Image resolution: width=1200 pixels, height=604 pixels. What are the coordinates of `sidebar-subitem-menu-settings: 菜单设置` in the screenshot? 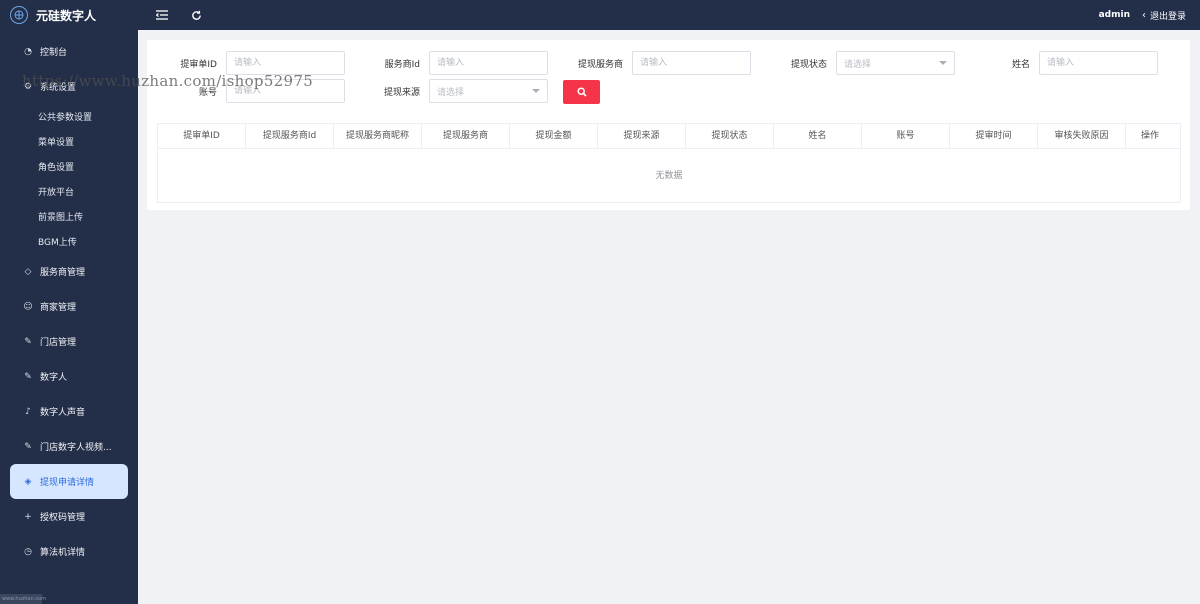 It's located at (69, 141).